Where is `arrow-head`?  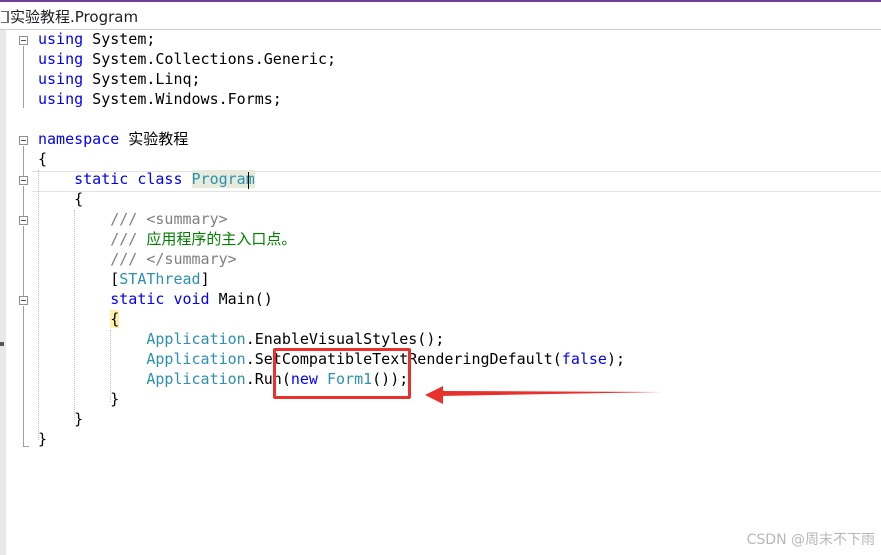
arrow-head is located at coordinates (434, 395).